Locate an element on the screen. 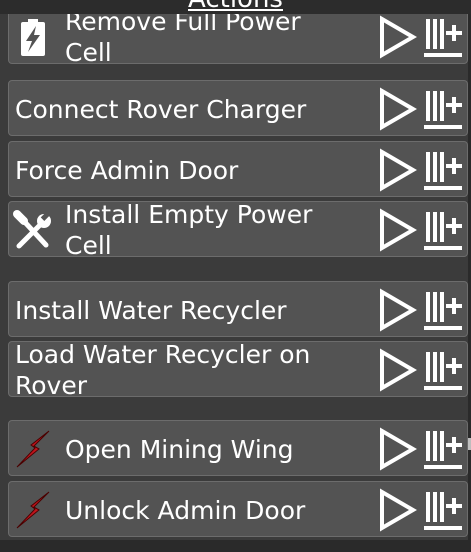 Image resolution: width=471 pixels, height=552 pixels. action-label-line: Install Water Recycler is located at coordinates (151, 310).